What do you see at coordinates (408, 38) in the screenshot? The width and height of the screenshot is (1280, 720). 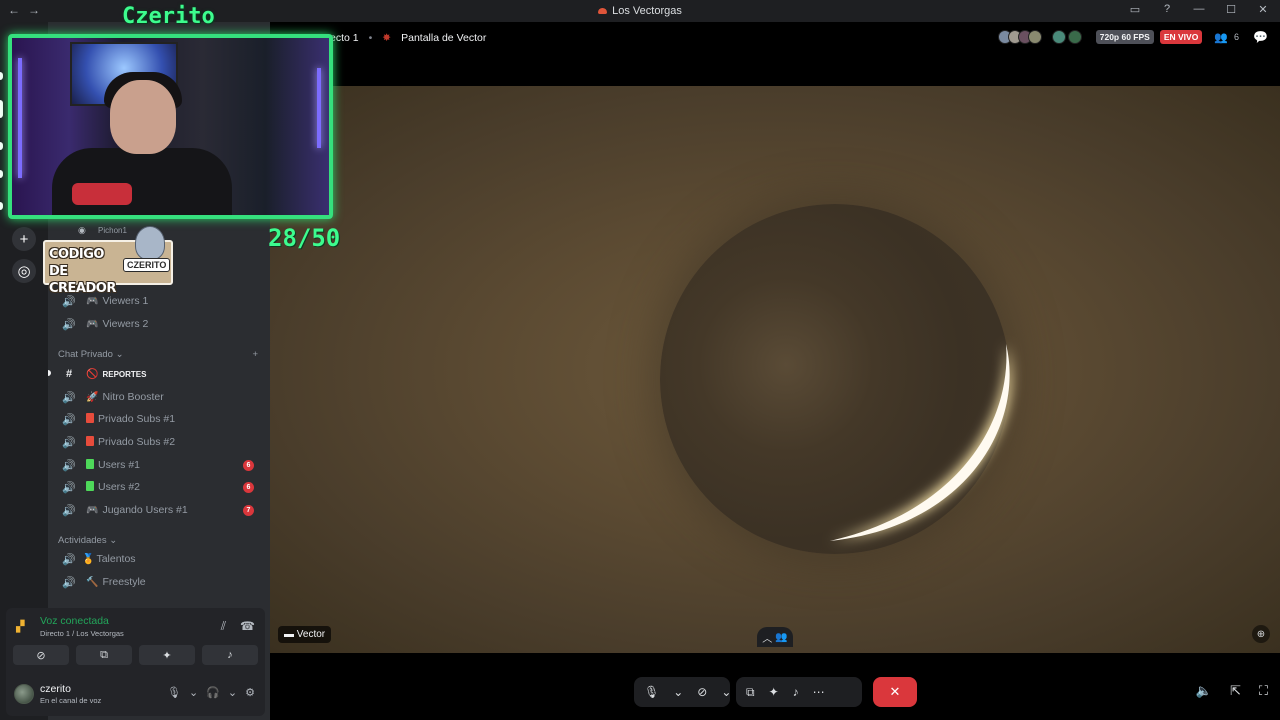 I see `breadcrumb: ecto 1 • ✸ Pantalla de Vector` at bounding box center [408, 38].